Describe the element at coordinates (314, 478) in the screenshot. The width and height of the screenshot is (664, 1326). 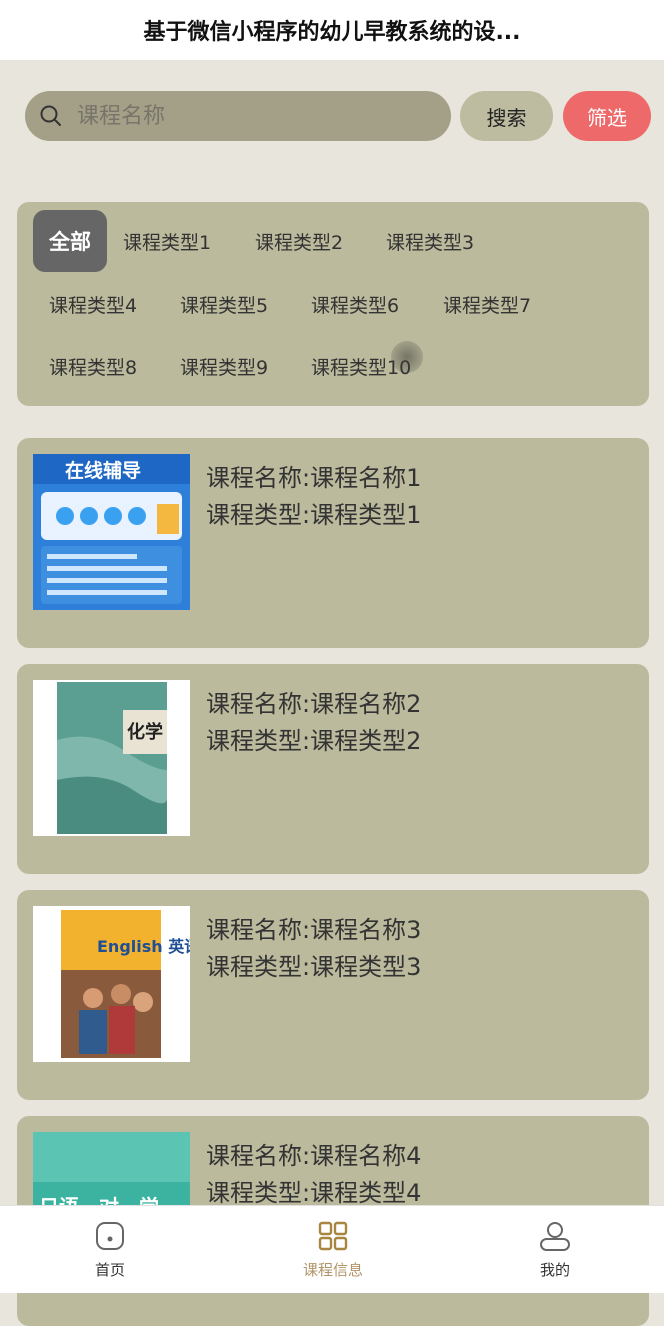
I see `course-name: 课程名称:课程名称1` at that location.